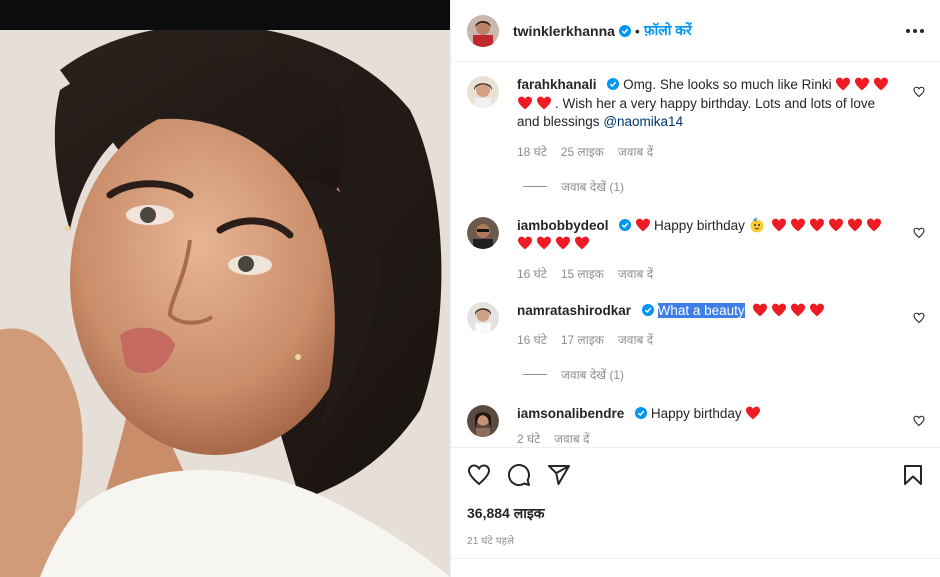  What do you see at coordinates (532, 151) in the screenshot?
I see `comment-time: 18 घंटे` at bounding box center [532, 151].